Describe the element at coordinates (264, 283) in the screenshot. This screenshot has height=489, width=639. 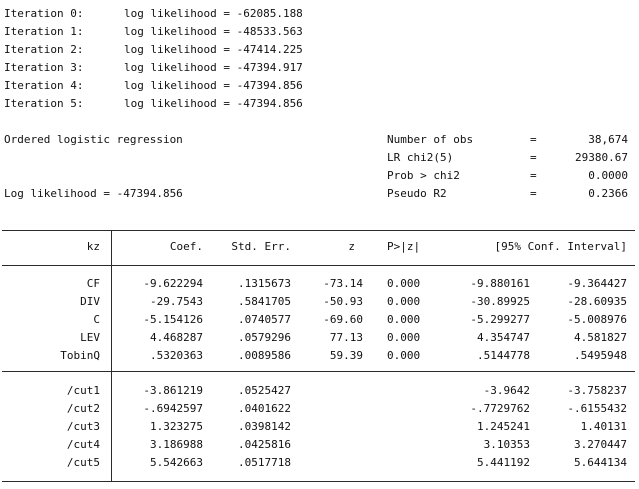
I see `row-se: .1315673` at that location.